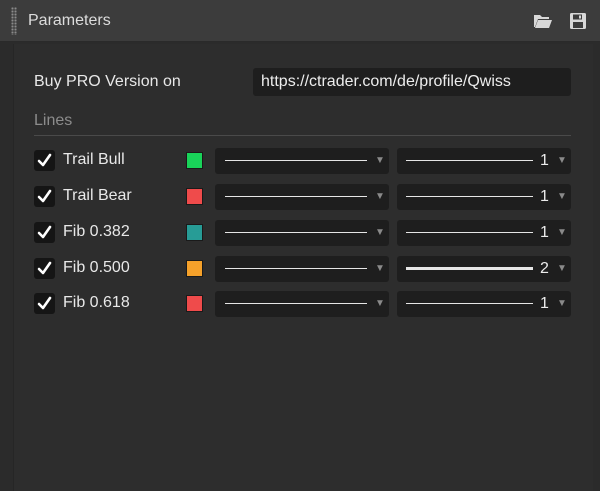 Image resolution: width=600 pixels, height=491 pixels. I want to click on trail-bull-line-style-select: ▼, so click(302, 161).